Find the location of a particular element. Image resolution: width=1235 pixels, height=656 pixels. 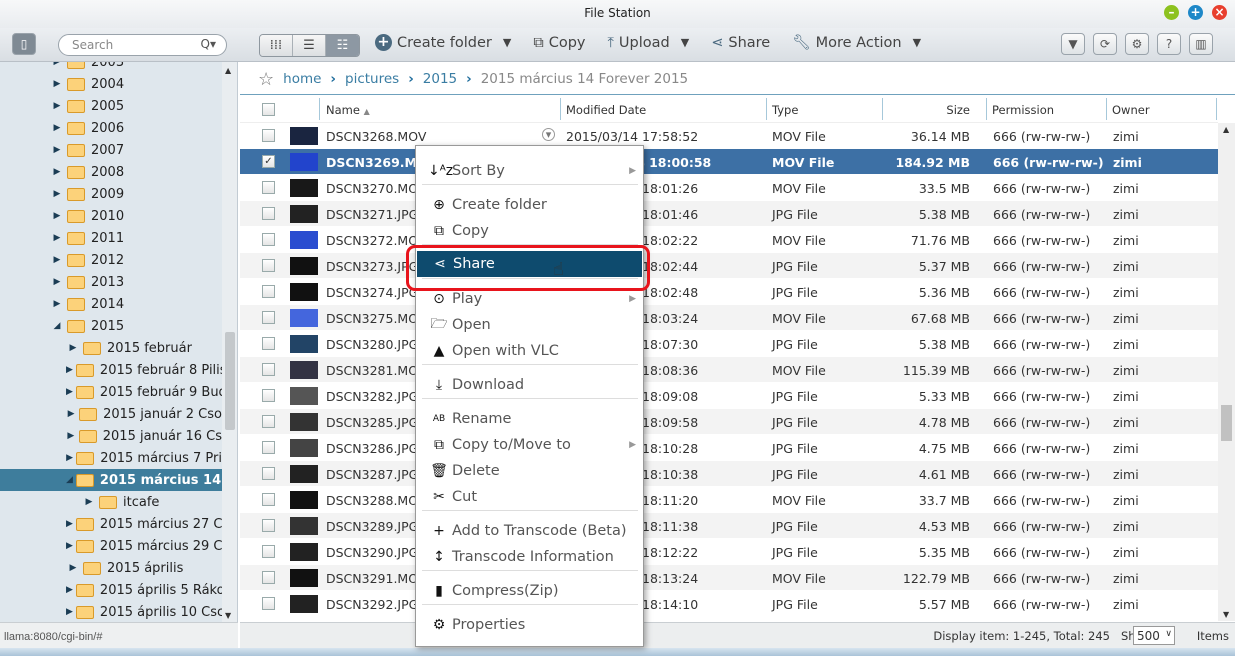

folder-tree-item: ▶ 2015 január 2 Cso is located at coordinates (111, 414).